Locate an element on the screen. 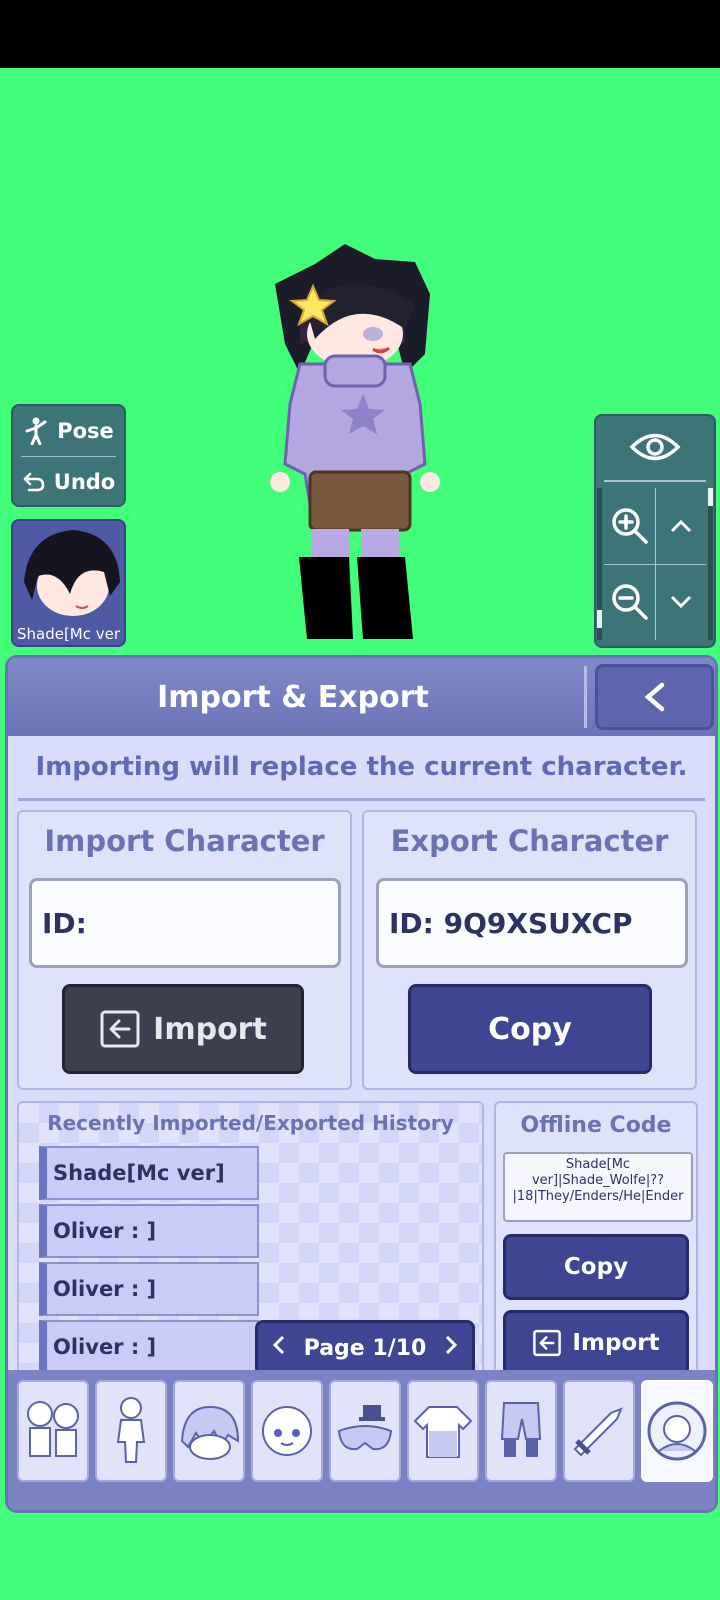 This screenshot has height=1600, width=720. import-button-label: Import is located at coordinates (210, 1029).